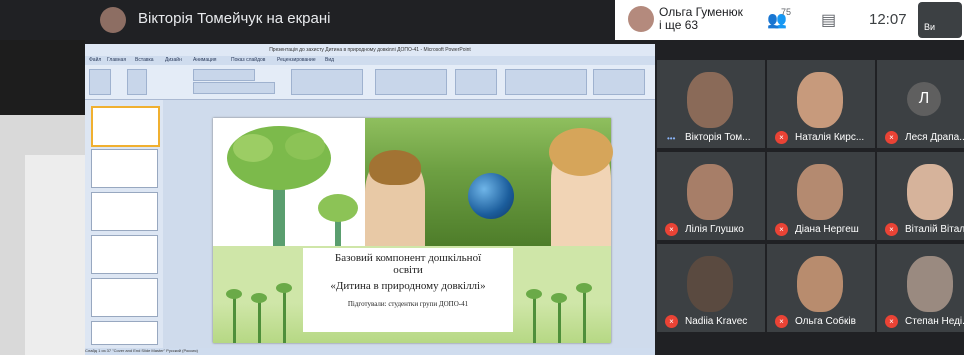  Describe the element at coordinates (395, 198) in the screenshot. I see `child-left` at that location.